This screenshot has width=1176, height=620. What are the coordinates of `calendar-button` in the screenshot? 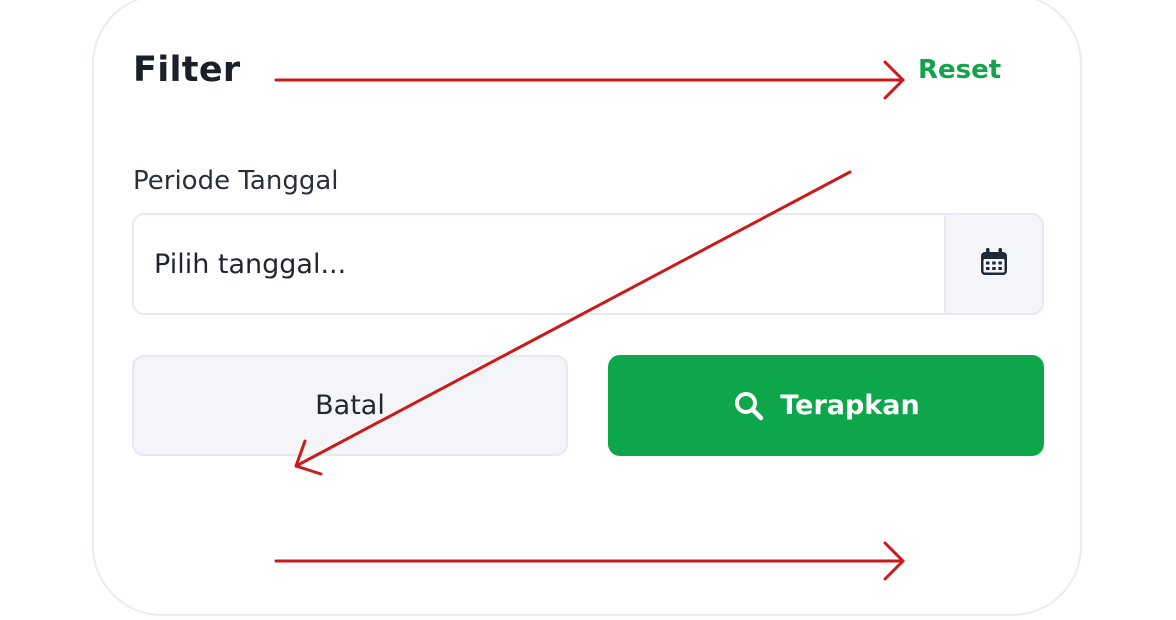 It's located at (993, 264).